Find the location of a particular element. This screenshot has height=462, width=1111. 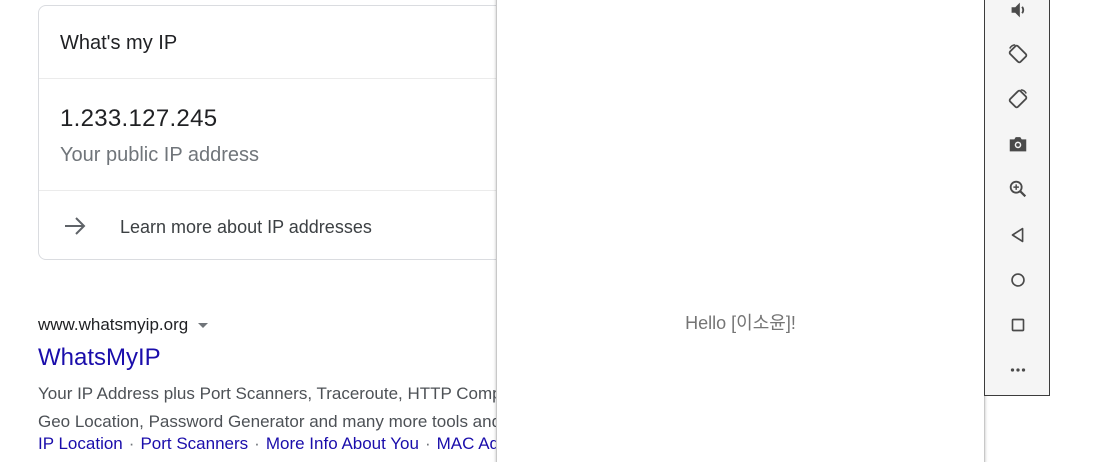

back-button is located at coordinates (1018, 235).